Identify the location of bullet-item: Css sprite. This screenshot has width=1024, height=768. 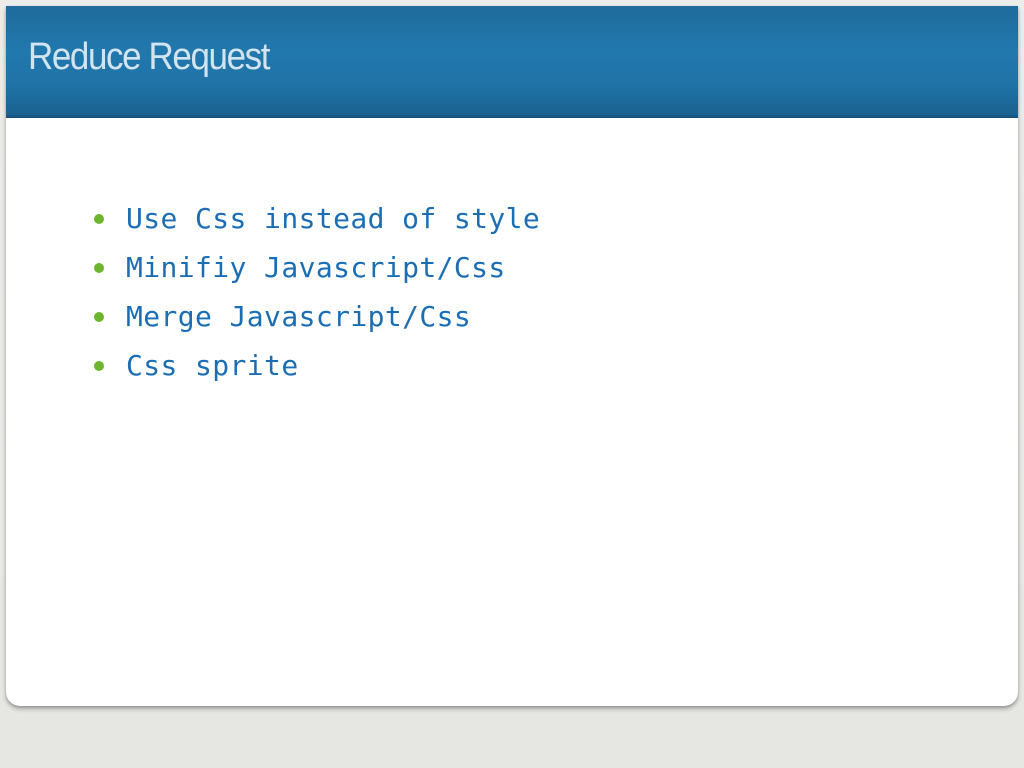
(316, 365).